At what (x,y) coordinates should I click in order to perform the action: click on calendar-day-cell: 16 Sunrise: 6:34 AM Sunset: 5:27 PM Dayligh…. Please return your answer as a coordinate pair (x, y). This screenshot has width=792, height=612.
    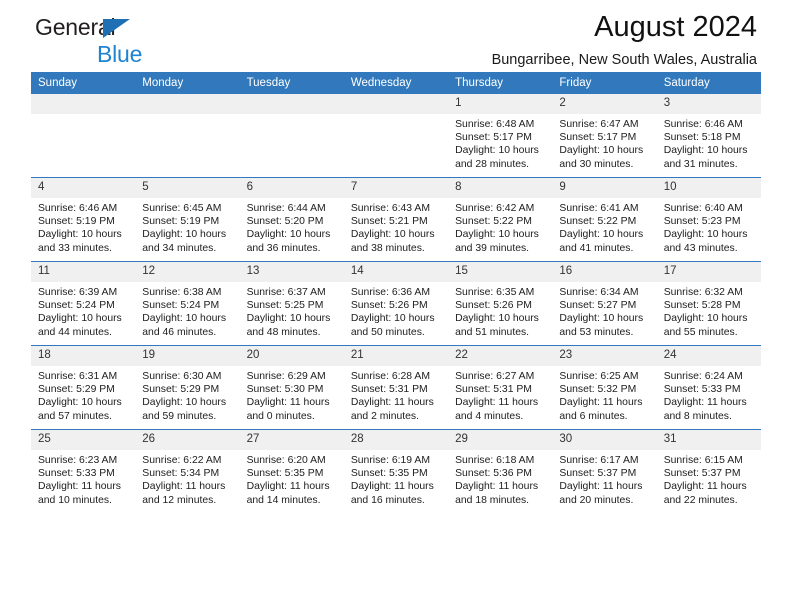
    Looking at the image, I should click on (604, 303).